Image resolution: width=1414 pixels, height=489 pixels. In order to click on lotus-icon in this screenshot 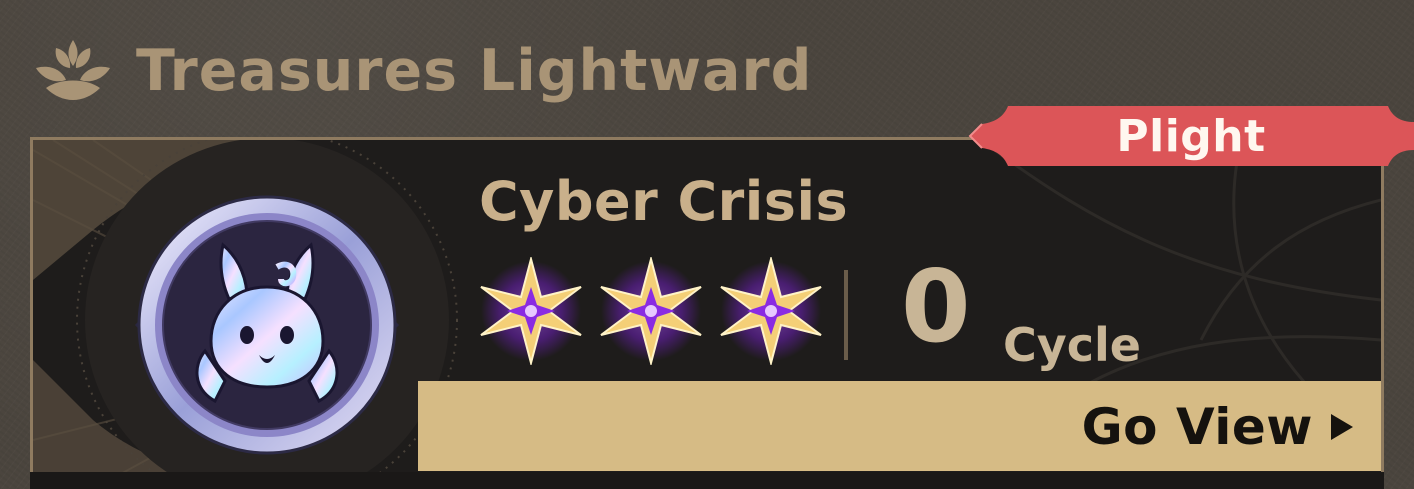, I will do `click(73, 70)`.